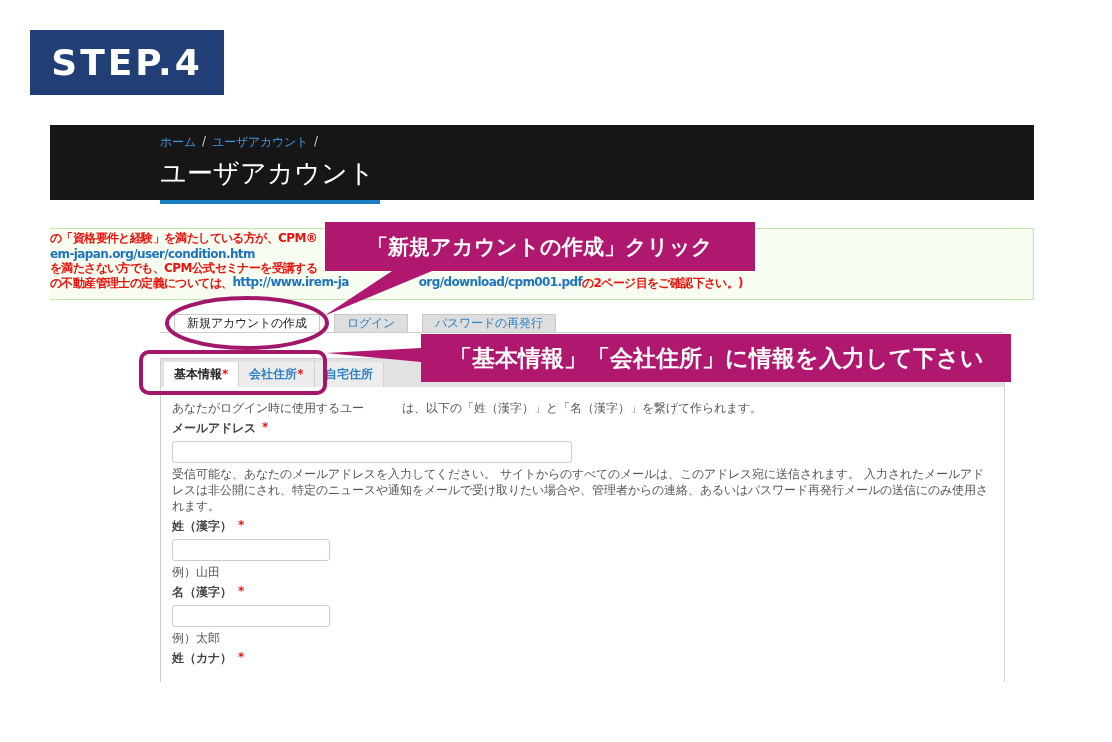 The width and height of the screenshot is (1112, 742). What do you see at coordinates (268, 408) in the screenshot?
I see `help-text: あなたがログイン時に使用するユー` at bounding box center [268, 408].